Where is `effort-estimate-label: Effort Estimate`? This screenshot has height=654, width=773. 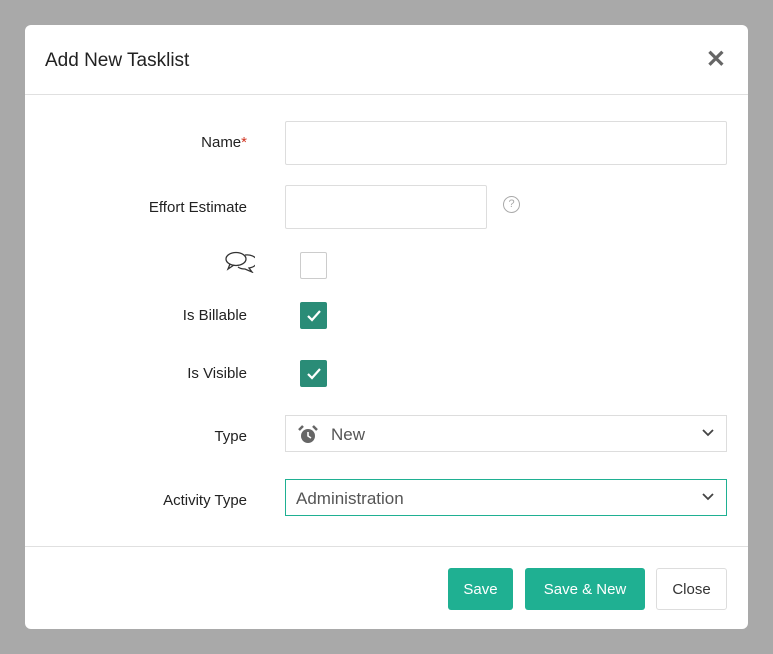
effort-estimate-label: Effort Estimate is located at coordinates (197, 207).